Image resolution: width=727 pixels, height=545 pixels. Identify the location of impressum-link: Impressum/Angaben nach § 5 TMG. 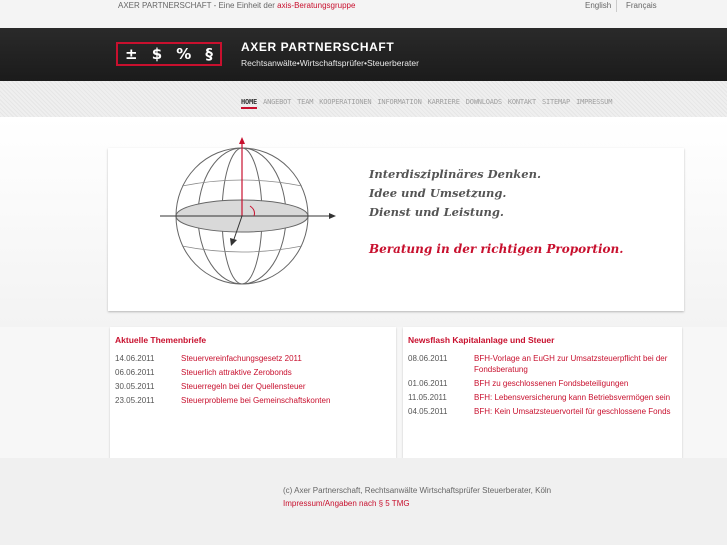
(346, 503).